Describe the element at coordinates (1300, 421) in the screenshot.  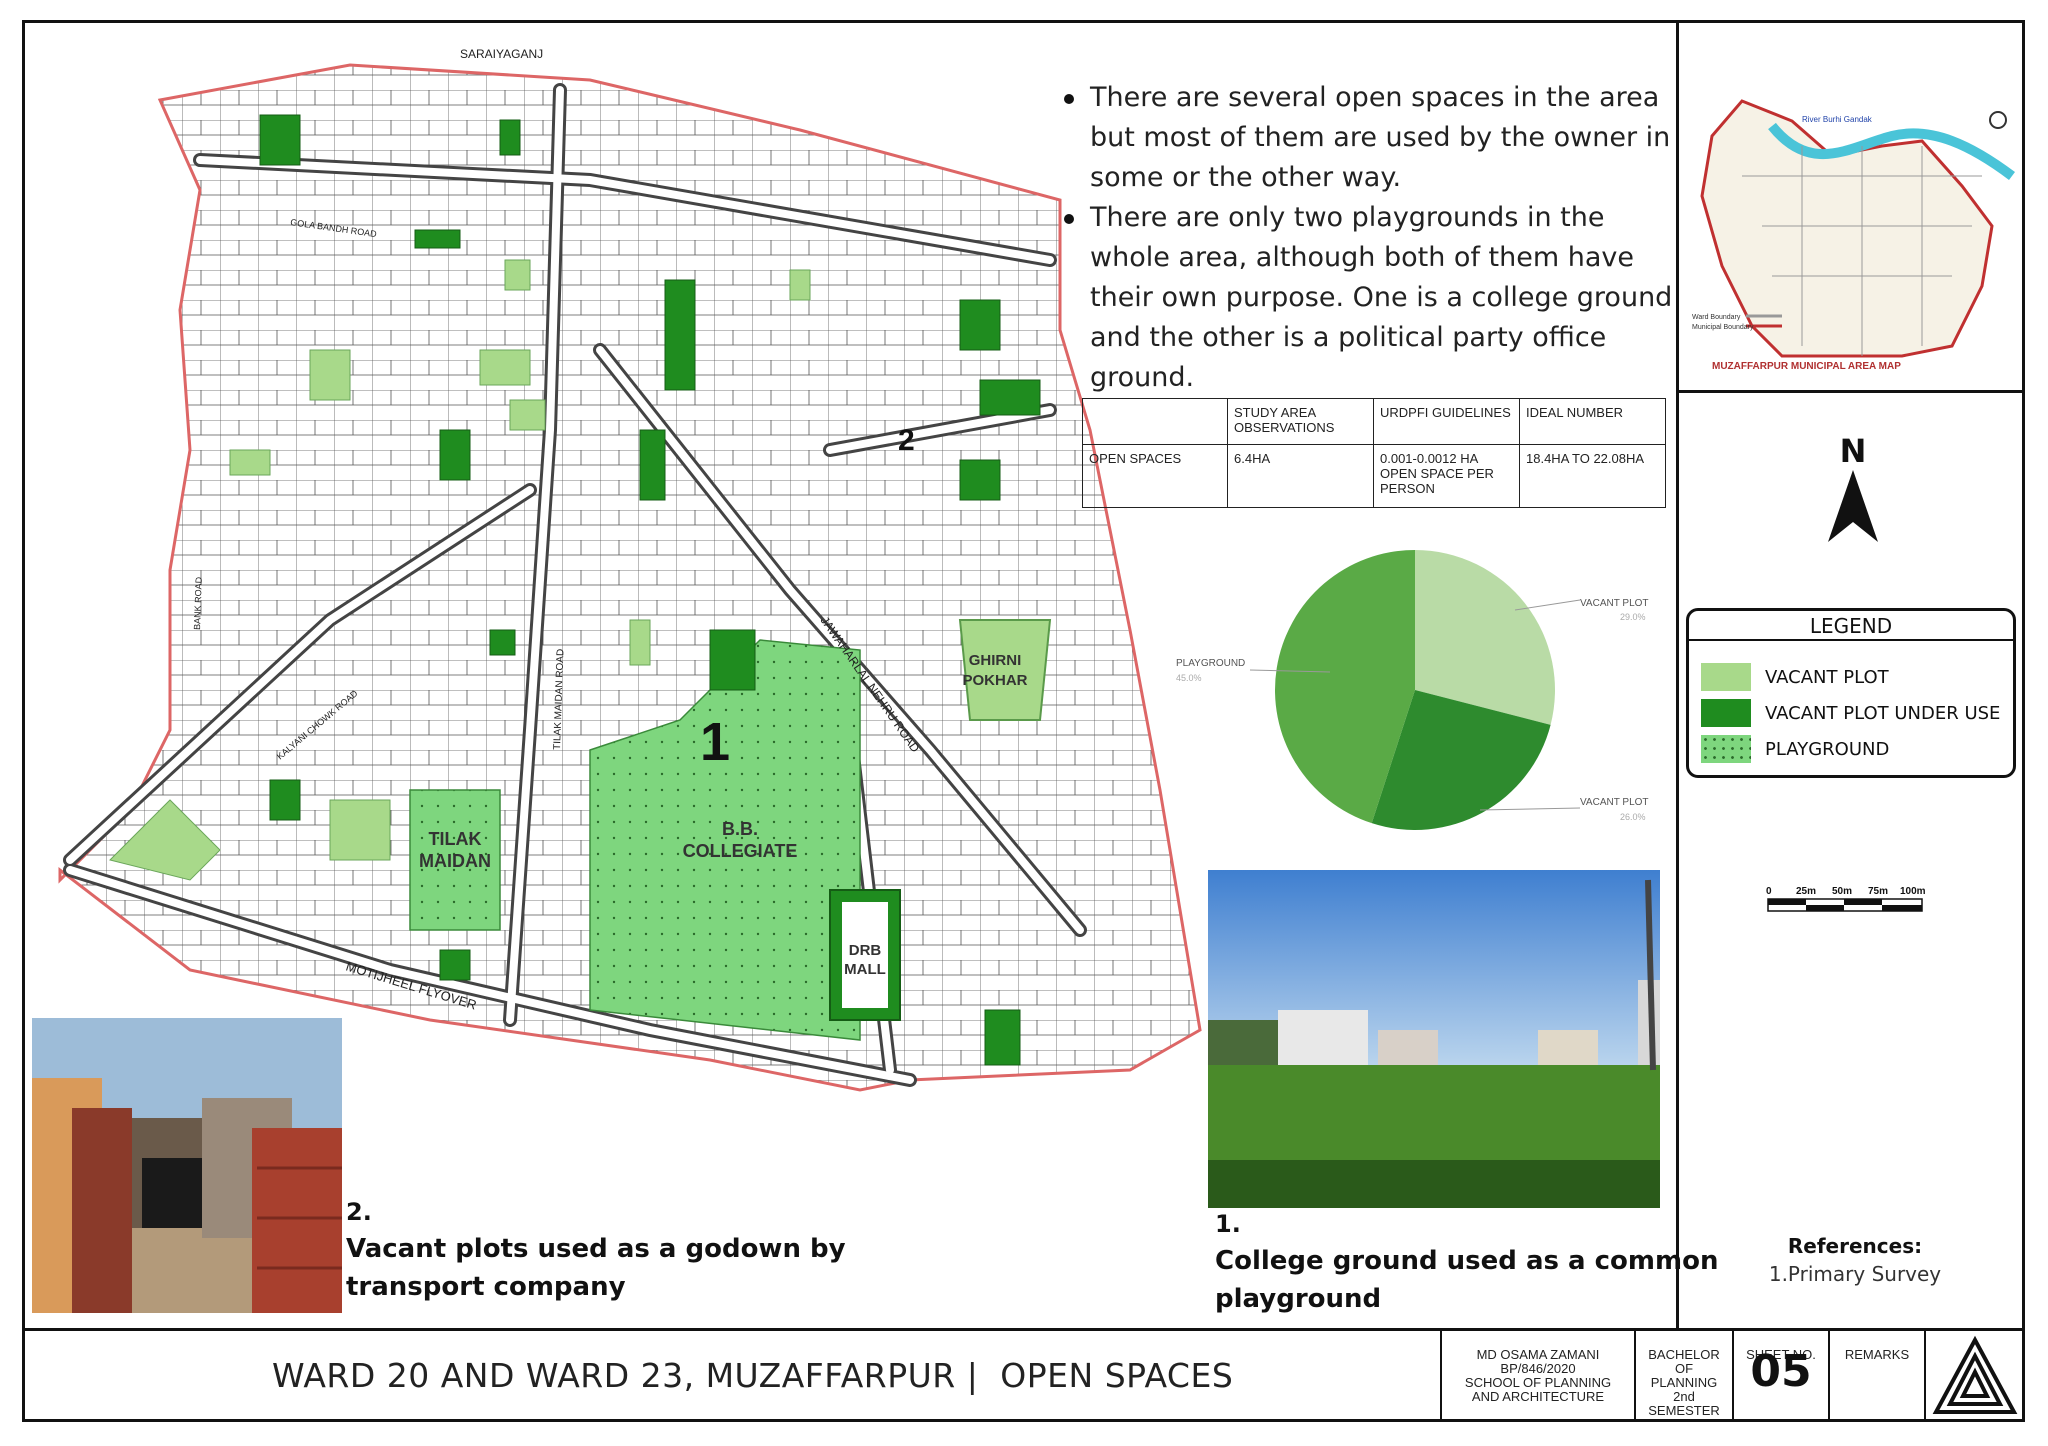
I see `table-header: STUDY AREA OBSERVATIONS` at that location.